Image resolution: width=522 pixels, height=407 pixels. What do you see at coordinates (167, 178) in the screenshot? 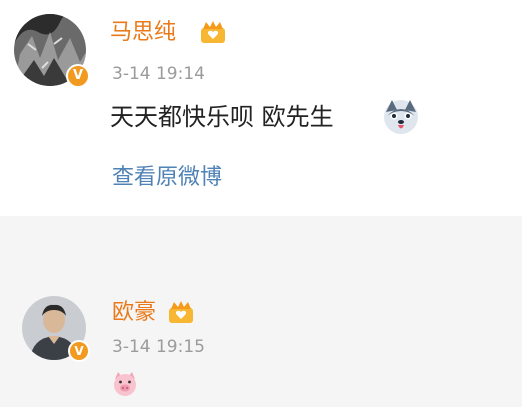
I see `view-original-post-link: 查看原微博` at bounding box center [167, 178].